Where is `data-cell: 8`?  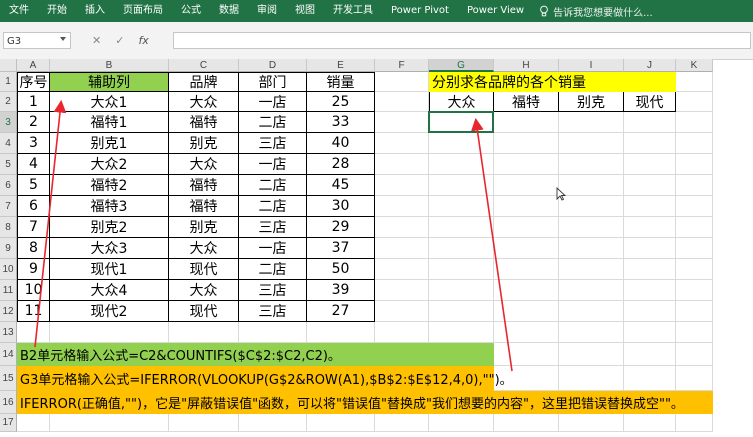 data-cell: 8 is located at coordinates (33, 248).